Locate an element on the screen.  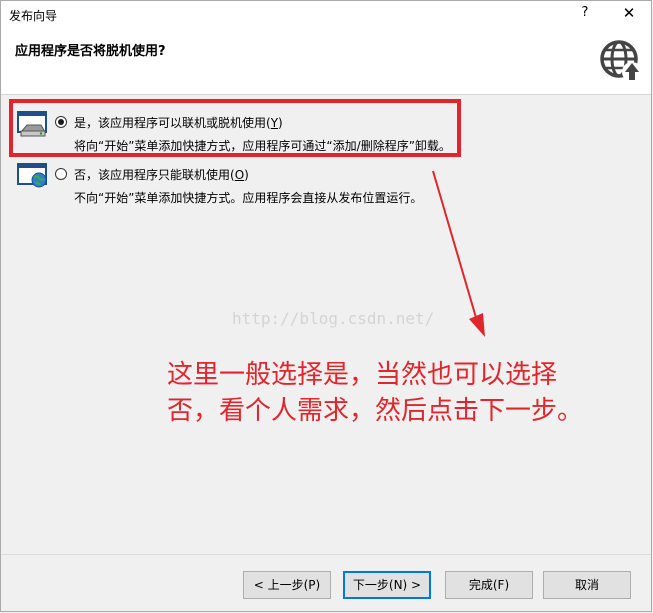
next-button: 下一步(N) > is located at coordinates (387, 585).